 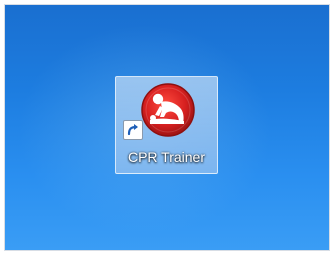 I want to click on shortcut-label: CPR Trainer, so click(x=166, y=157).